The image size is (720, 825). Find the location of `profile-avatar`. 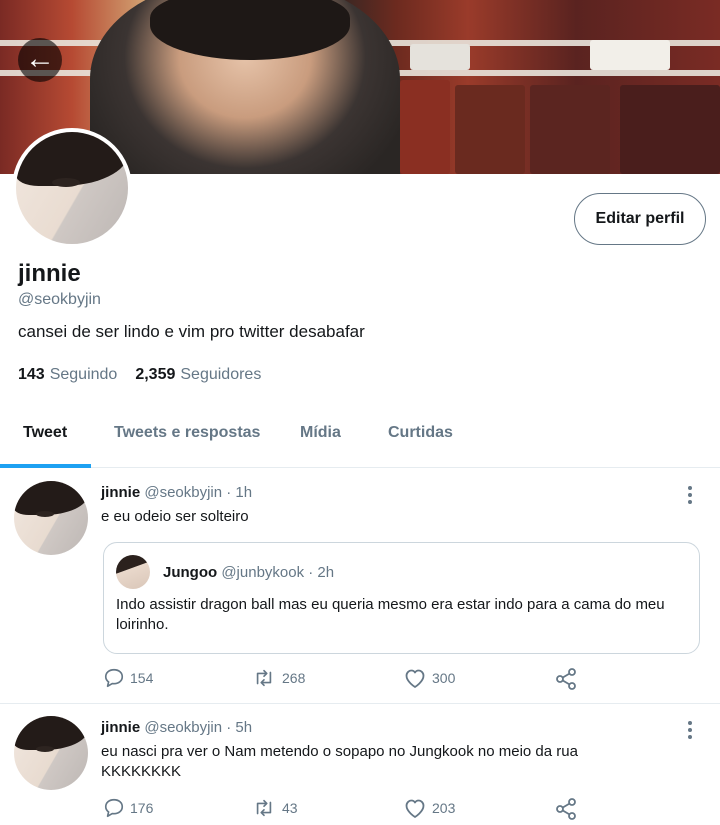

profile-avatar is located at coordinates (72, 188).